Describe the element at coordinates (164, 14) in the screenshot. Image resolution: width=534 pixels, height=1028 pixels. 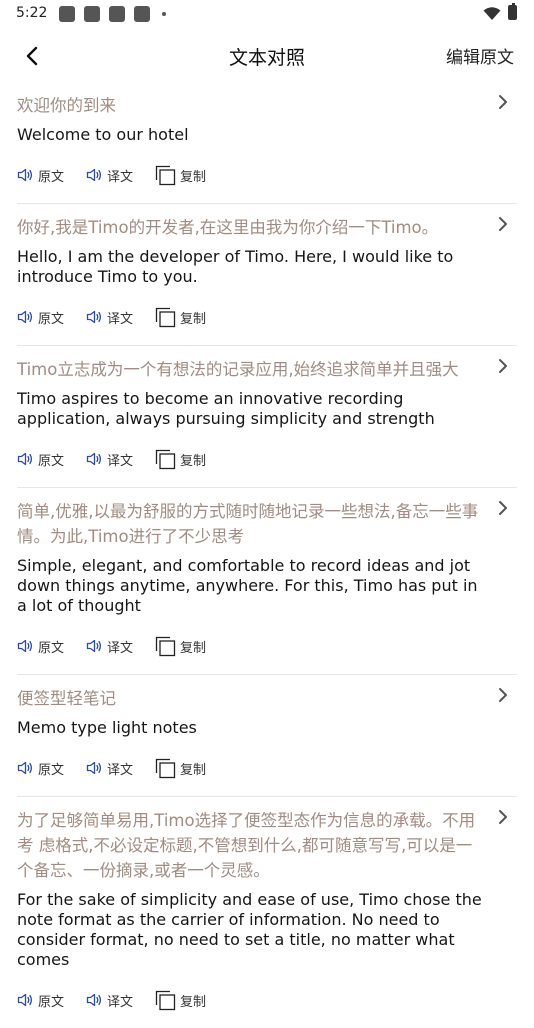
I see `more-notifications-dot` at that location.